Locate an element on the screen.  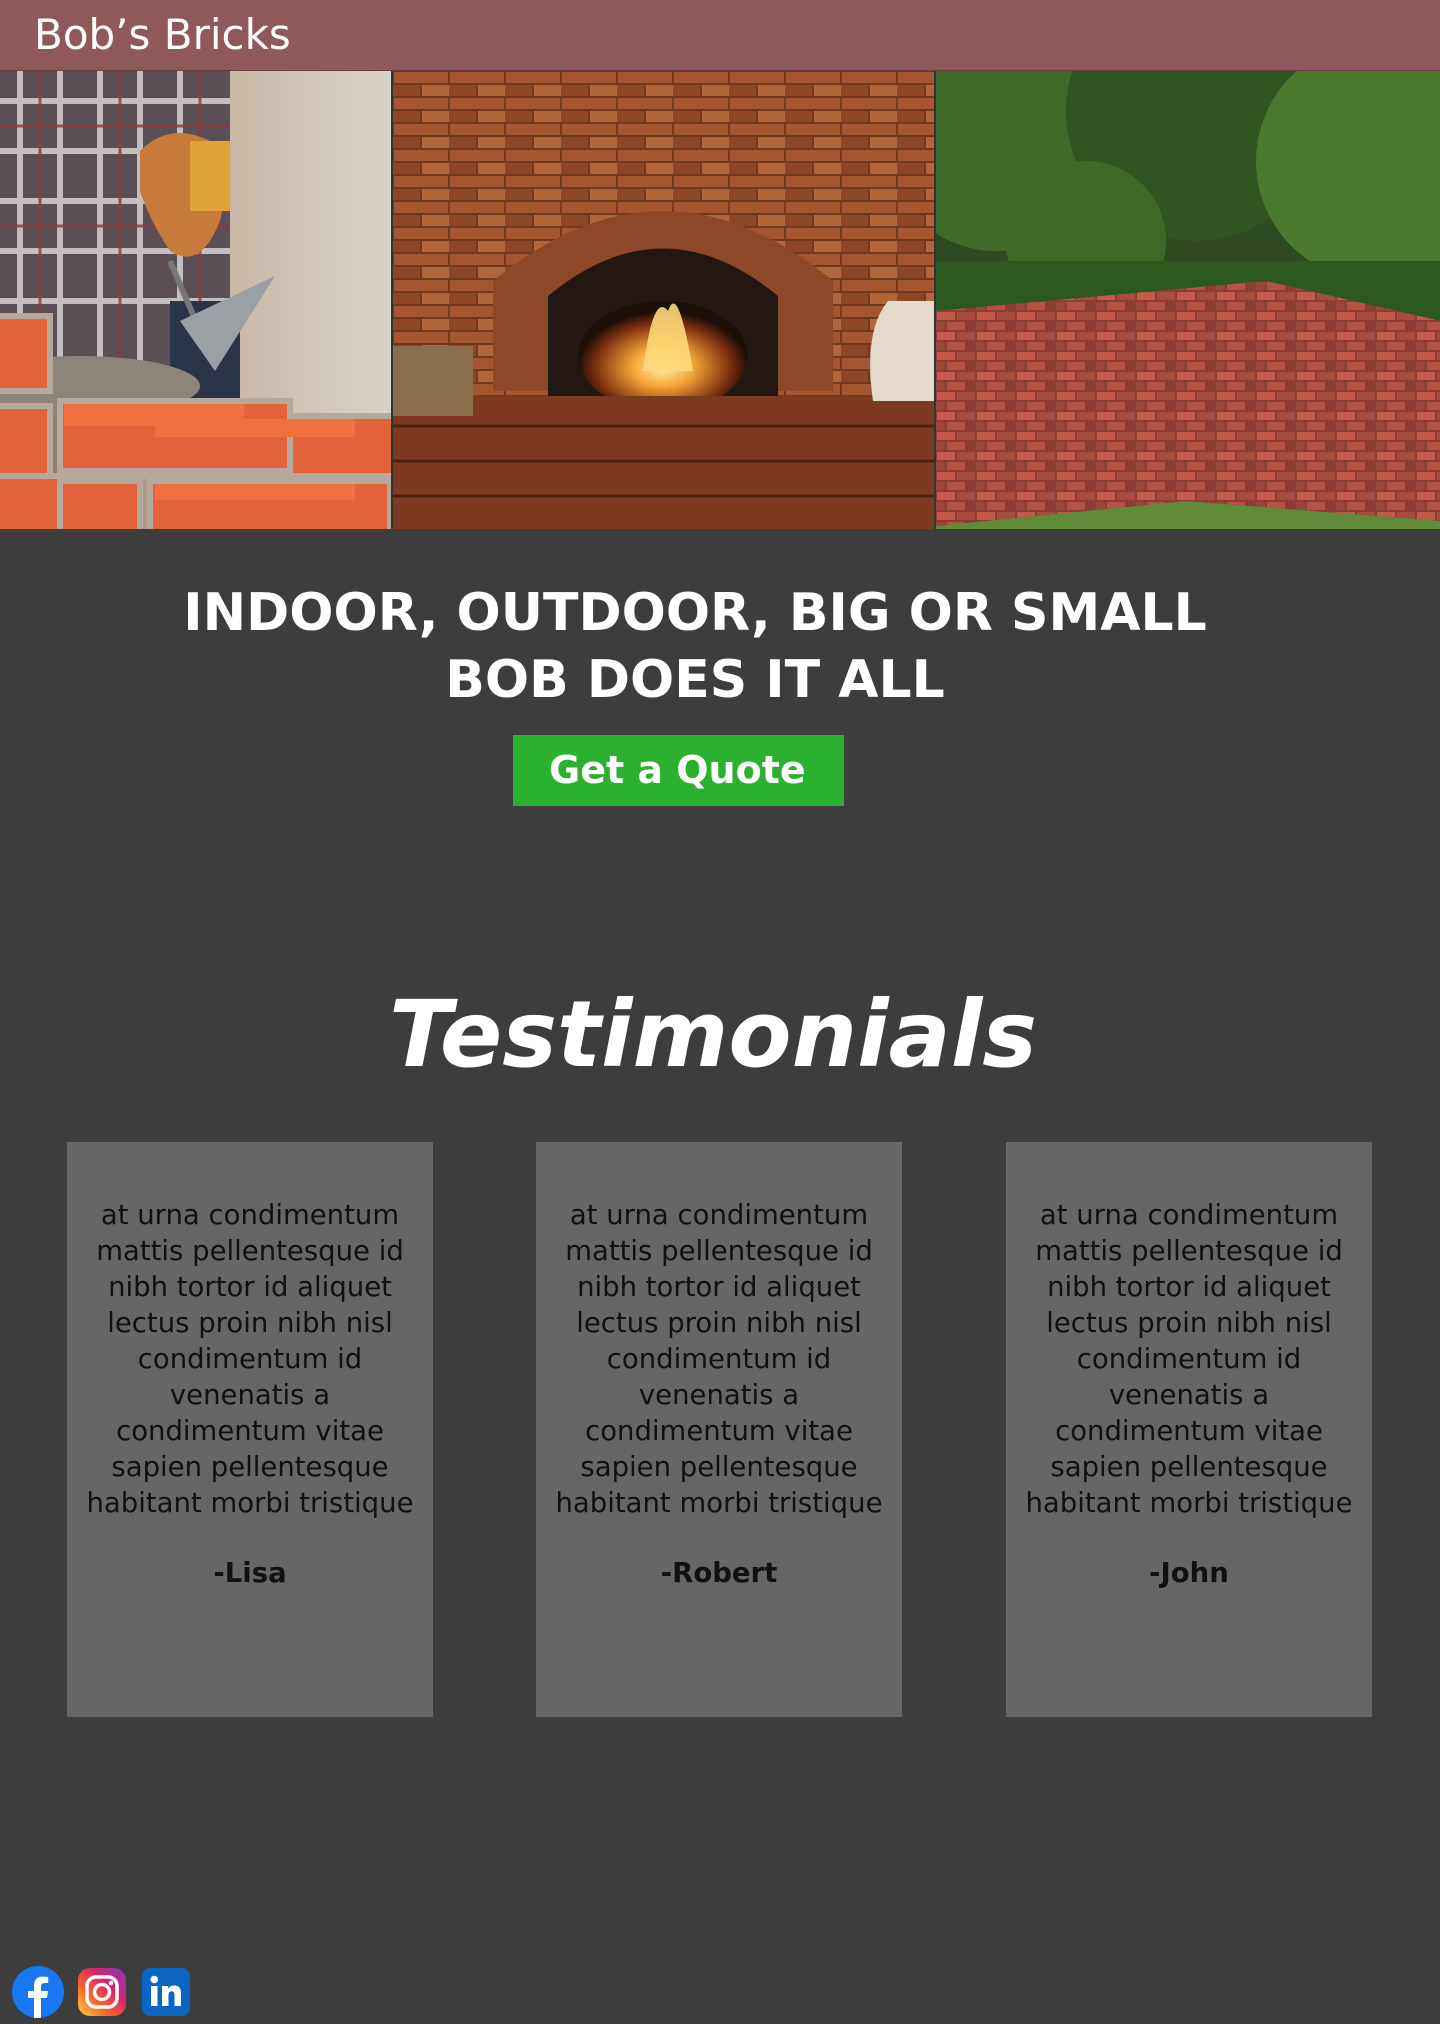
testimonial-author: -Lisa is located at coordinates (250, 1573).